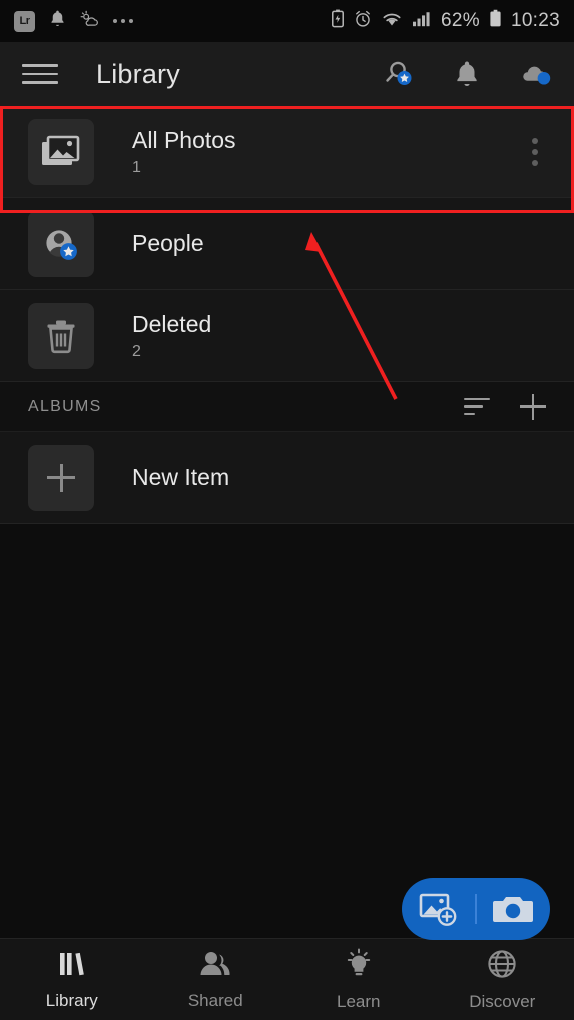 This screenshot has width=574, height=1020. I want to click on camera-icon, so click(513, 909).